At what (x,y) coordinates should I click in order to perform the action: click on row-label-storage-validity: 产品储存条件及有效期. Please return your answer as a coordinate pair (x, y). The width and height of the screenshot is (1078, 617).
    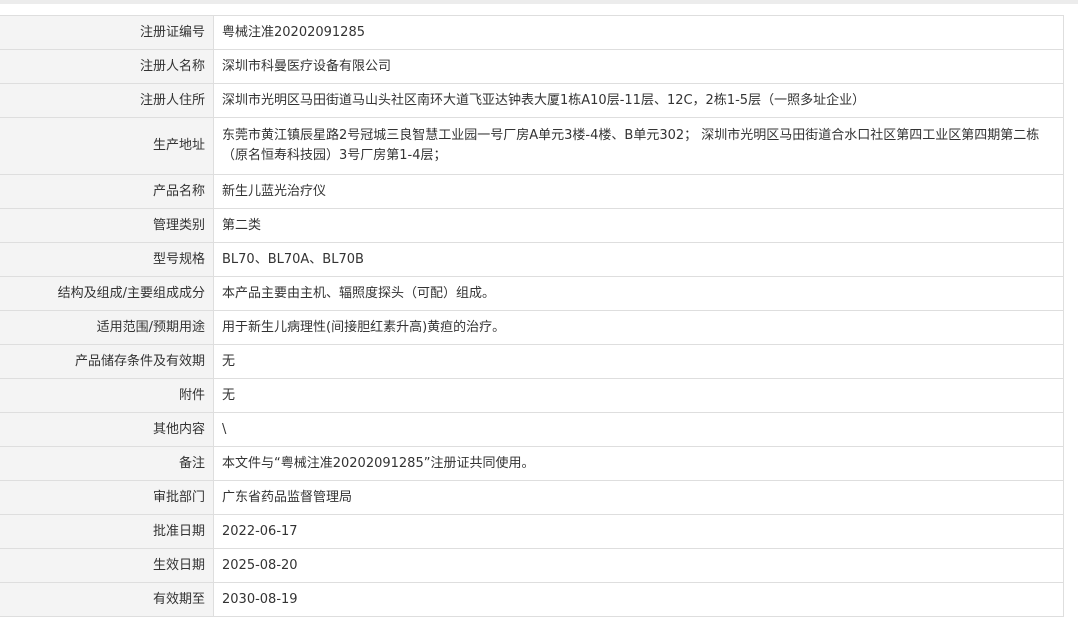
    Looking at the image, I should click on (107, 361).